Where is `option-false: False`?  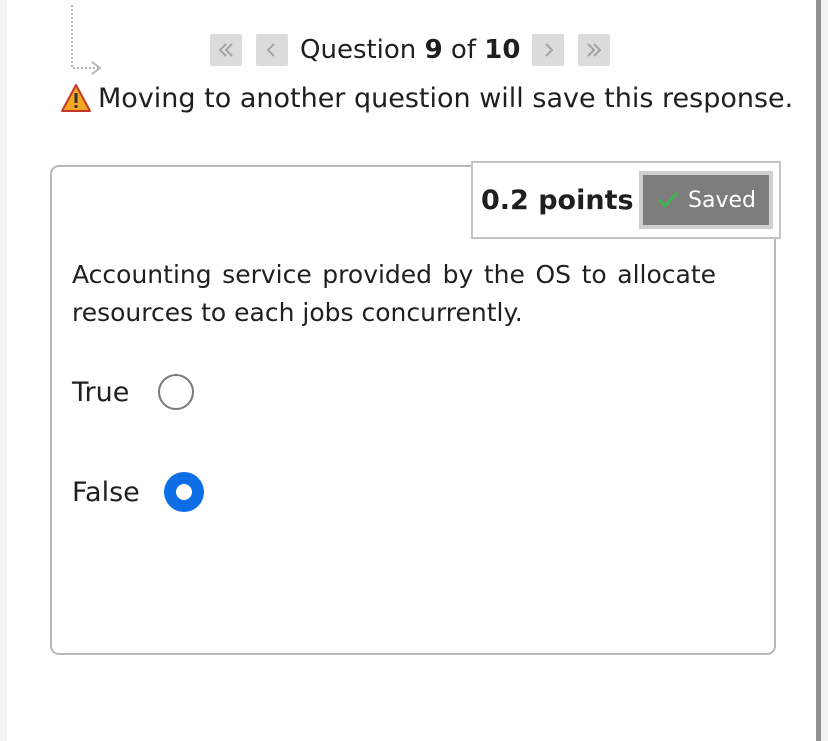
option-false: False is located at coordinates (138, 492).